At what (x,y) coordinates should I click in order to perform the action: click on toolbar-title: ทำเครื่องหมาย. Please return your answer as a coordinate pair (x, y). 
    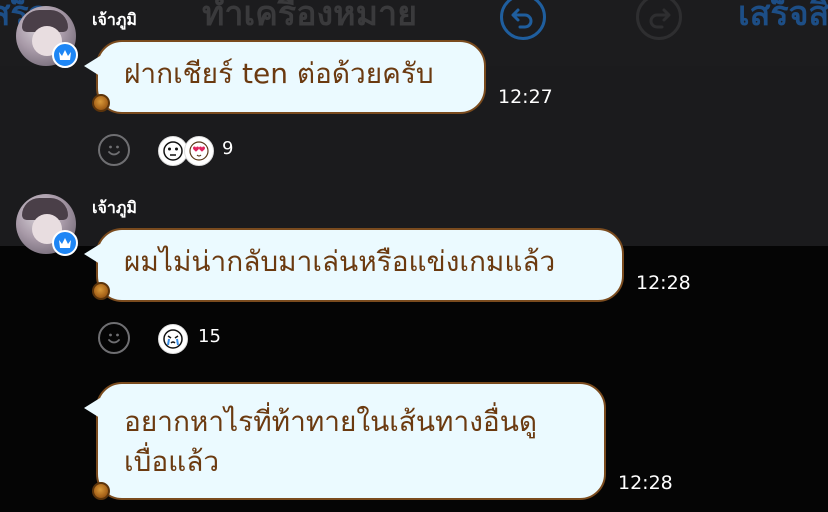
    Looking at the image, I should click on (309, 17).